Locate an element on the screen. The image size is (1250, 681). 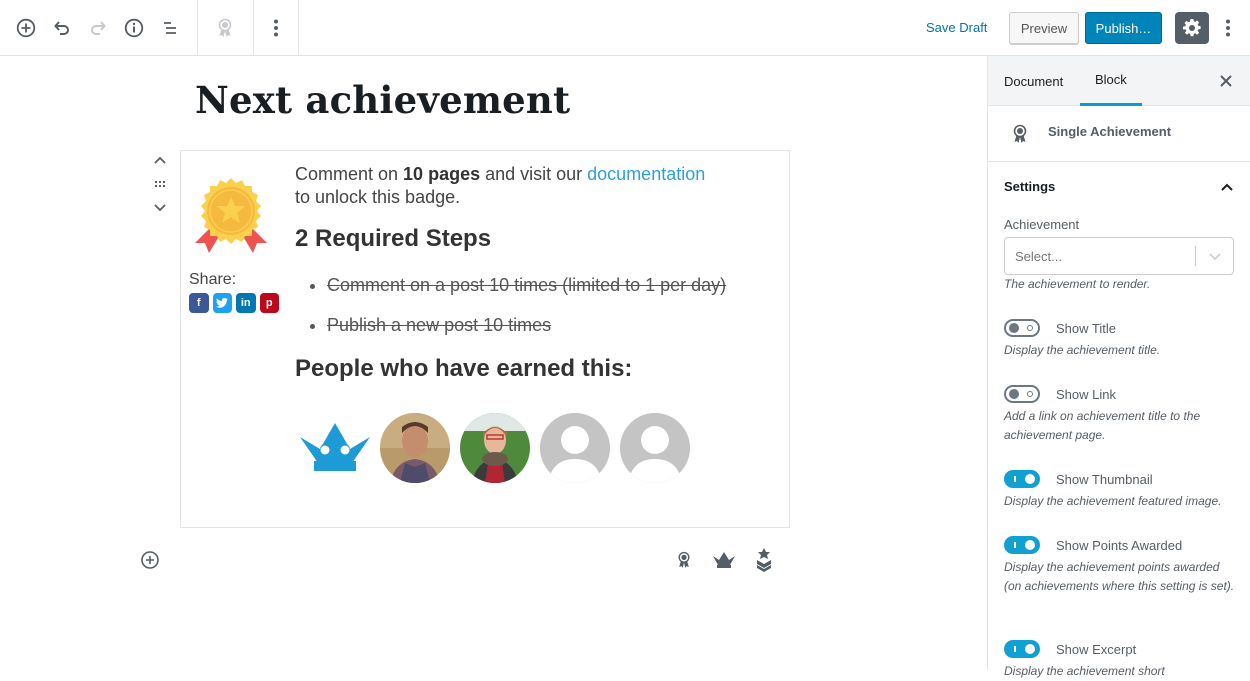
preview-button: Preview is located at coordinates (1044, 28).